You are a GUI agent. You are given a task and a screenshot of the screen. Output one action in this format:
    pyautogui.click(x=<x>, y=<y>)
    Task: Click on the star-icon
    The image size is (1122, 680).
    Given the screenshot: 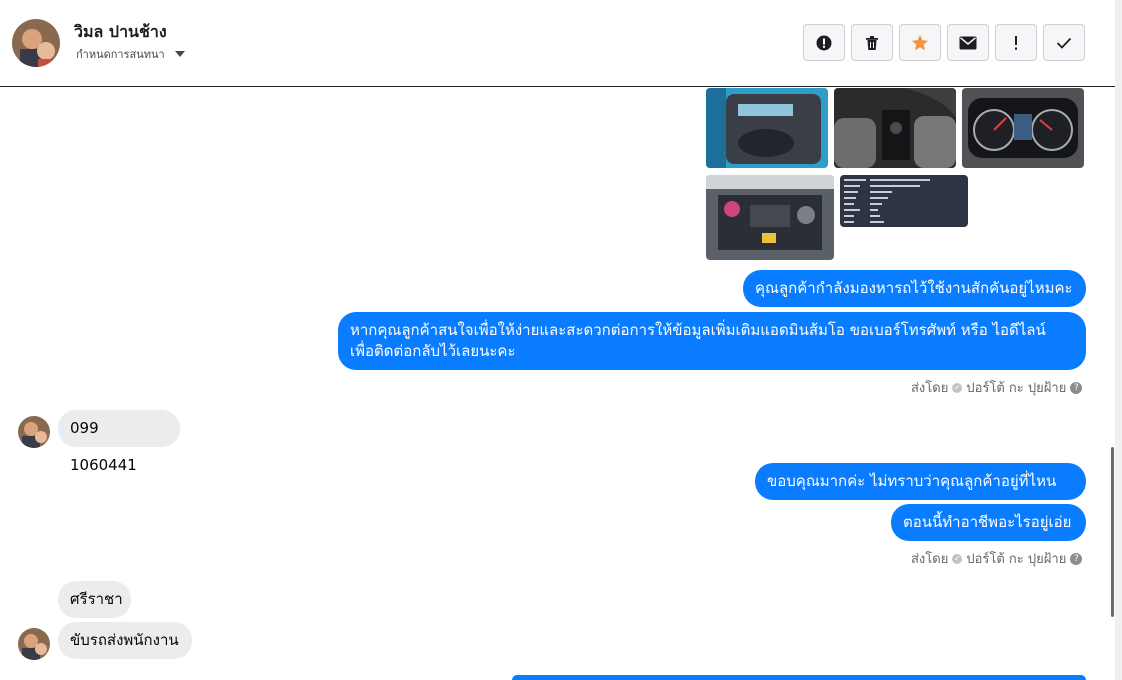 What is the action you would take?
    pyautogui.click(x=920, y=42)
    